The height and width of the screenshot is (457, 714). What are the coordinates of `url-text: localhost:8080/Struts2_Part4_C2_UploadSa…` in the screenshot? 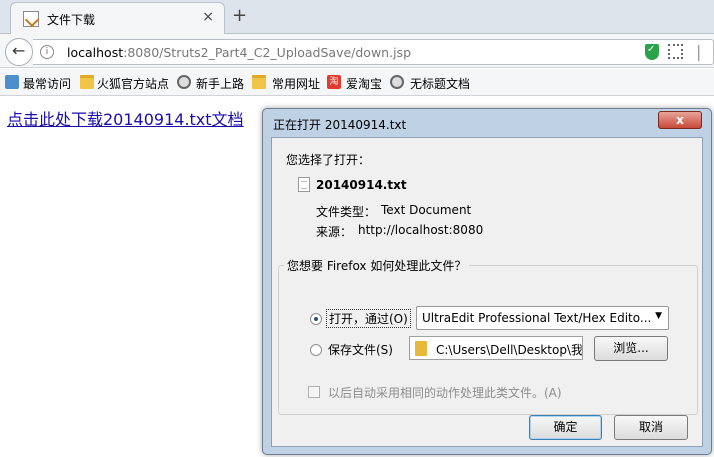 It's located at (239, 52).